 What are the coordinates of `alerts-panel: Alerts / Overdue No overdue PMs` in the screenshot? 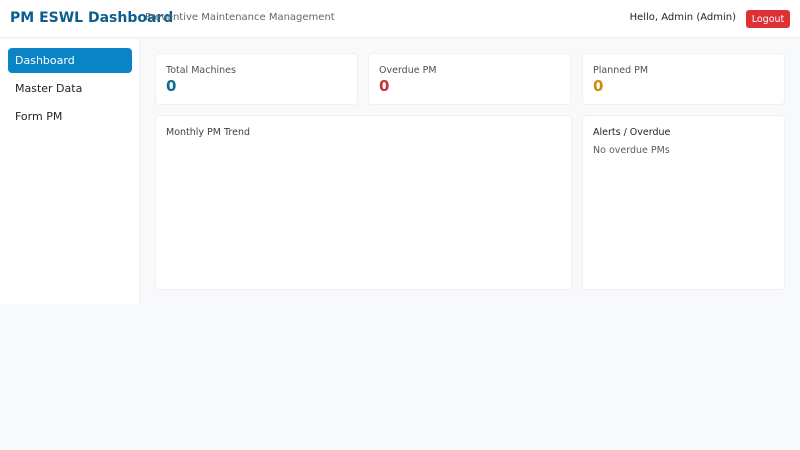 It's located at (683, 202).